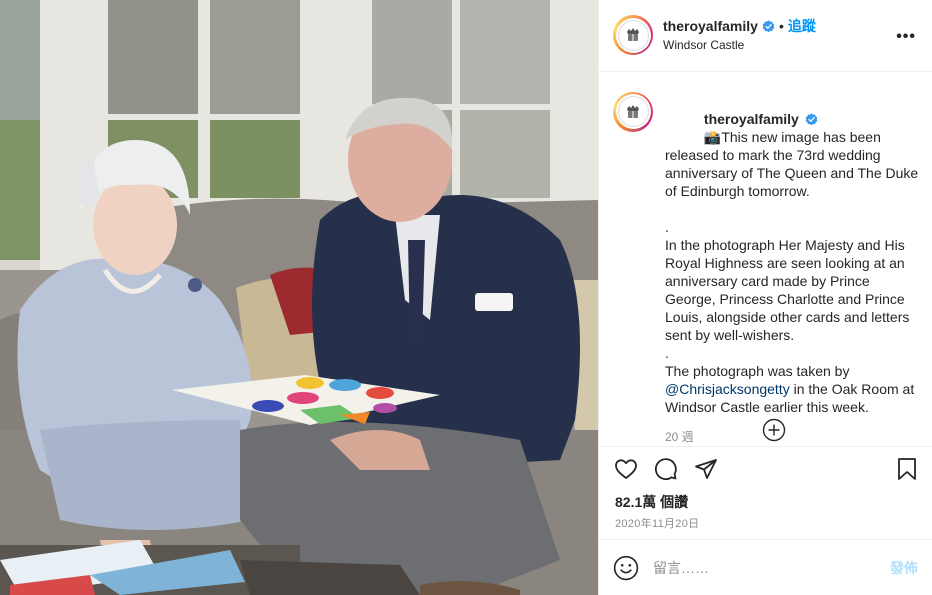 The width and height of the screenshot is (932, 595). I want to click on post-comment-button: 發佈, so click(904, 568).